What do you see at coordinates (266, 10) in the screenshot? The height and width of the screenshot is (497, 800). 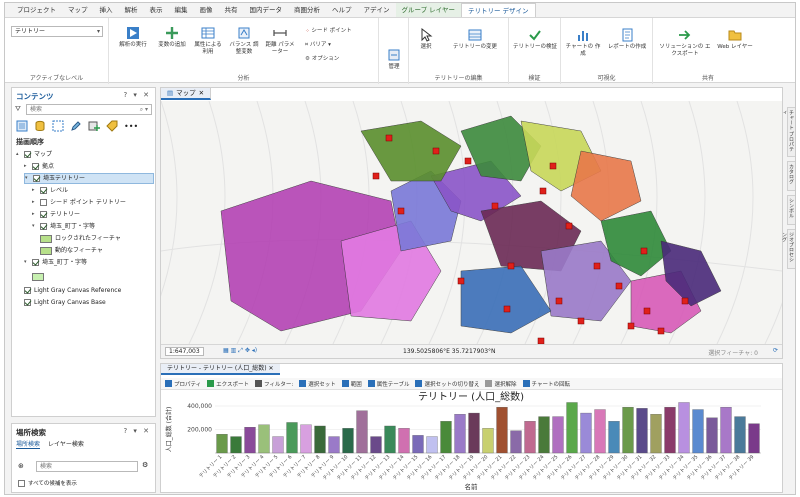 I see `ribbon-tab-8: 国内データ` at bounding box center [266, 10].